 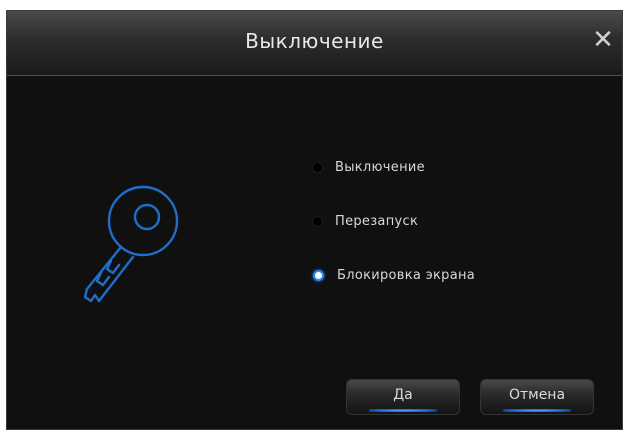 What do you see at coordinates (394, 238) in the screenshot?
I see `shutdown-options: Выключение Перезапуск Блокировка экрана` at bounding box center [394, 238].